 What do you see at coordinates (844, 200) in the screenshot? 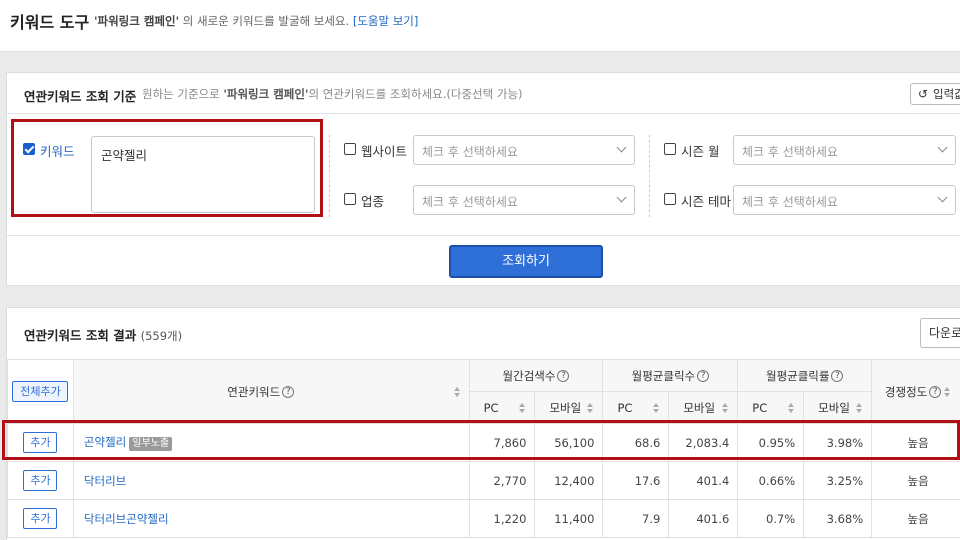
I see `season-theme-select: 체크 후 선택하세요` at bounding box center [844, 200].